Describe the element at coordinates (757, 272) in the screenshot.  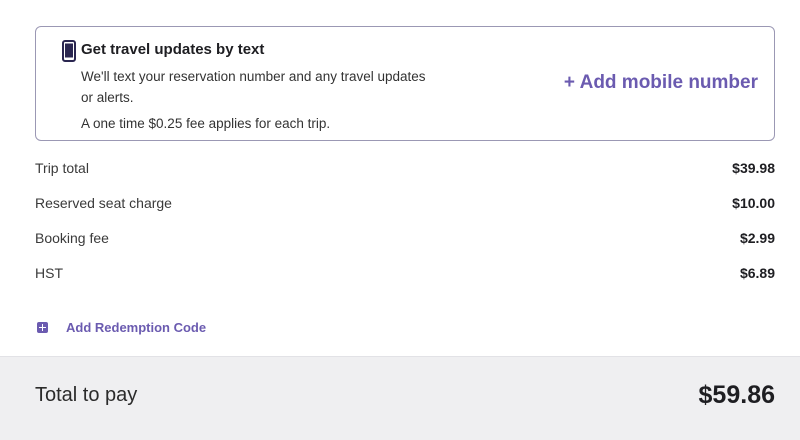
I see `price-line-amount: $6.89` at that location.